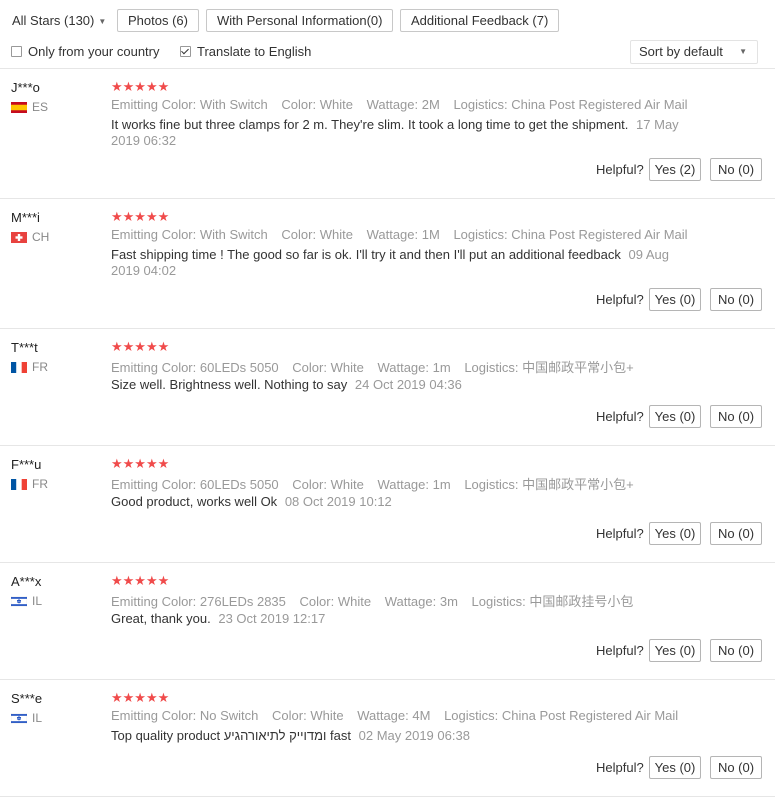 This screenshot has height=805, width=775. What do you see at coordinates (338, 501) in the screenshot?
I see `review-date: 08 Oct 2019 10:12` at bounding box center [338, 501].